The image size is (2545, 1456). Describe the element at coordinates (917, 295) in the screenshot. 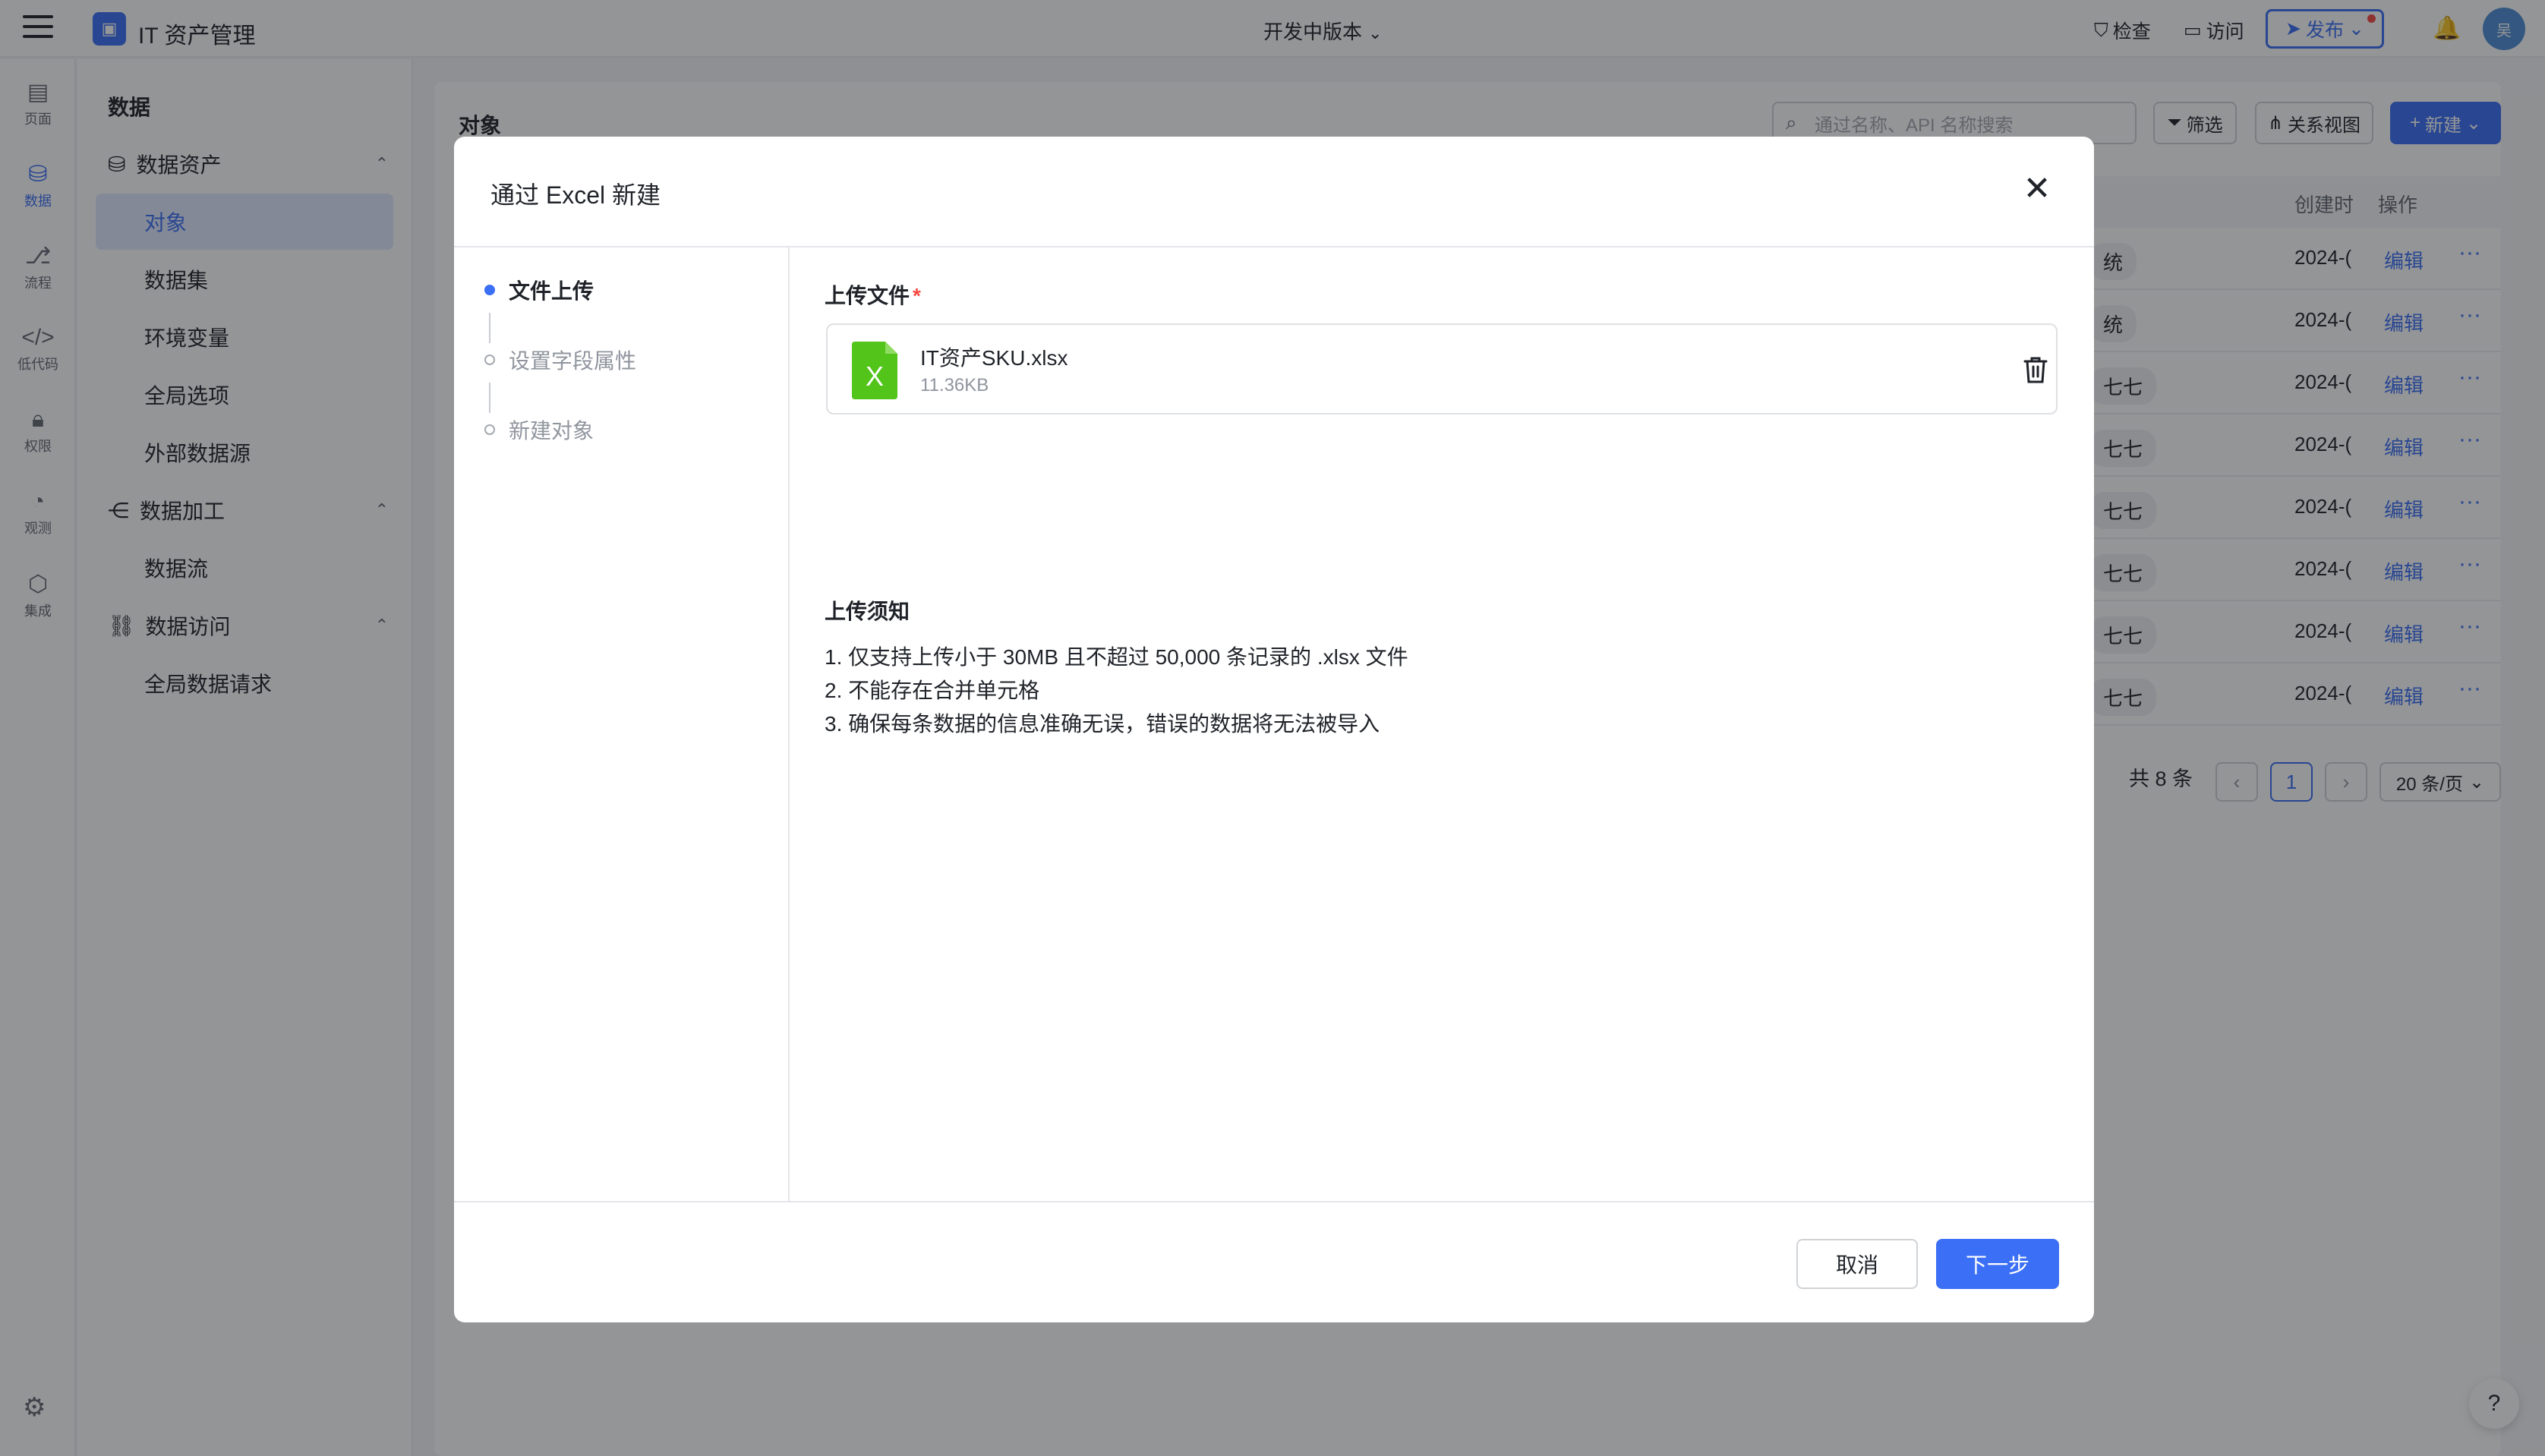

I see `required-mark: *` at that location.